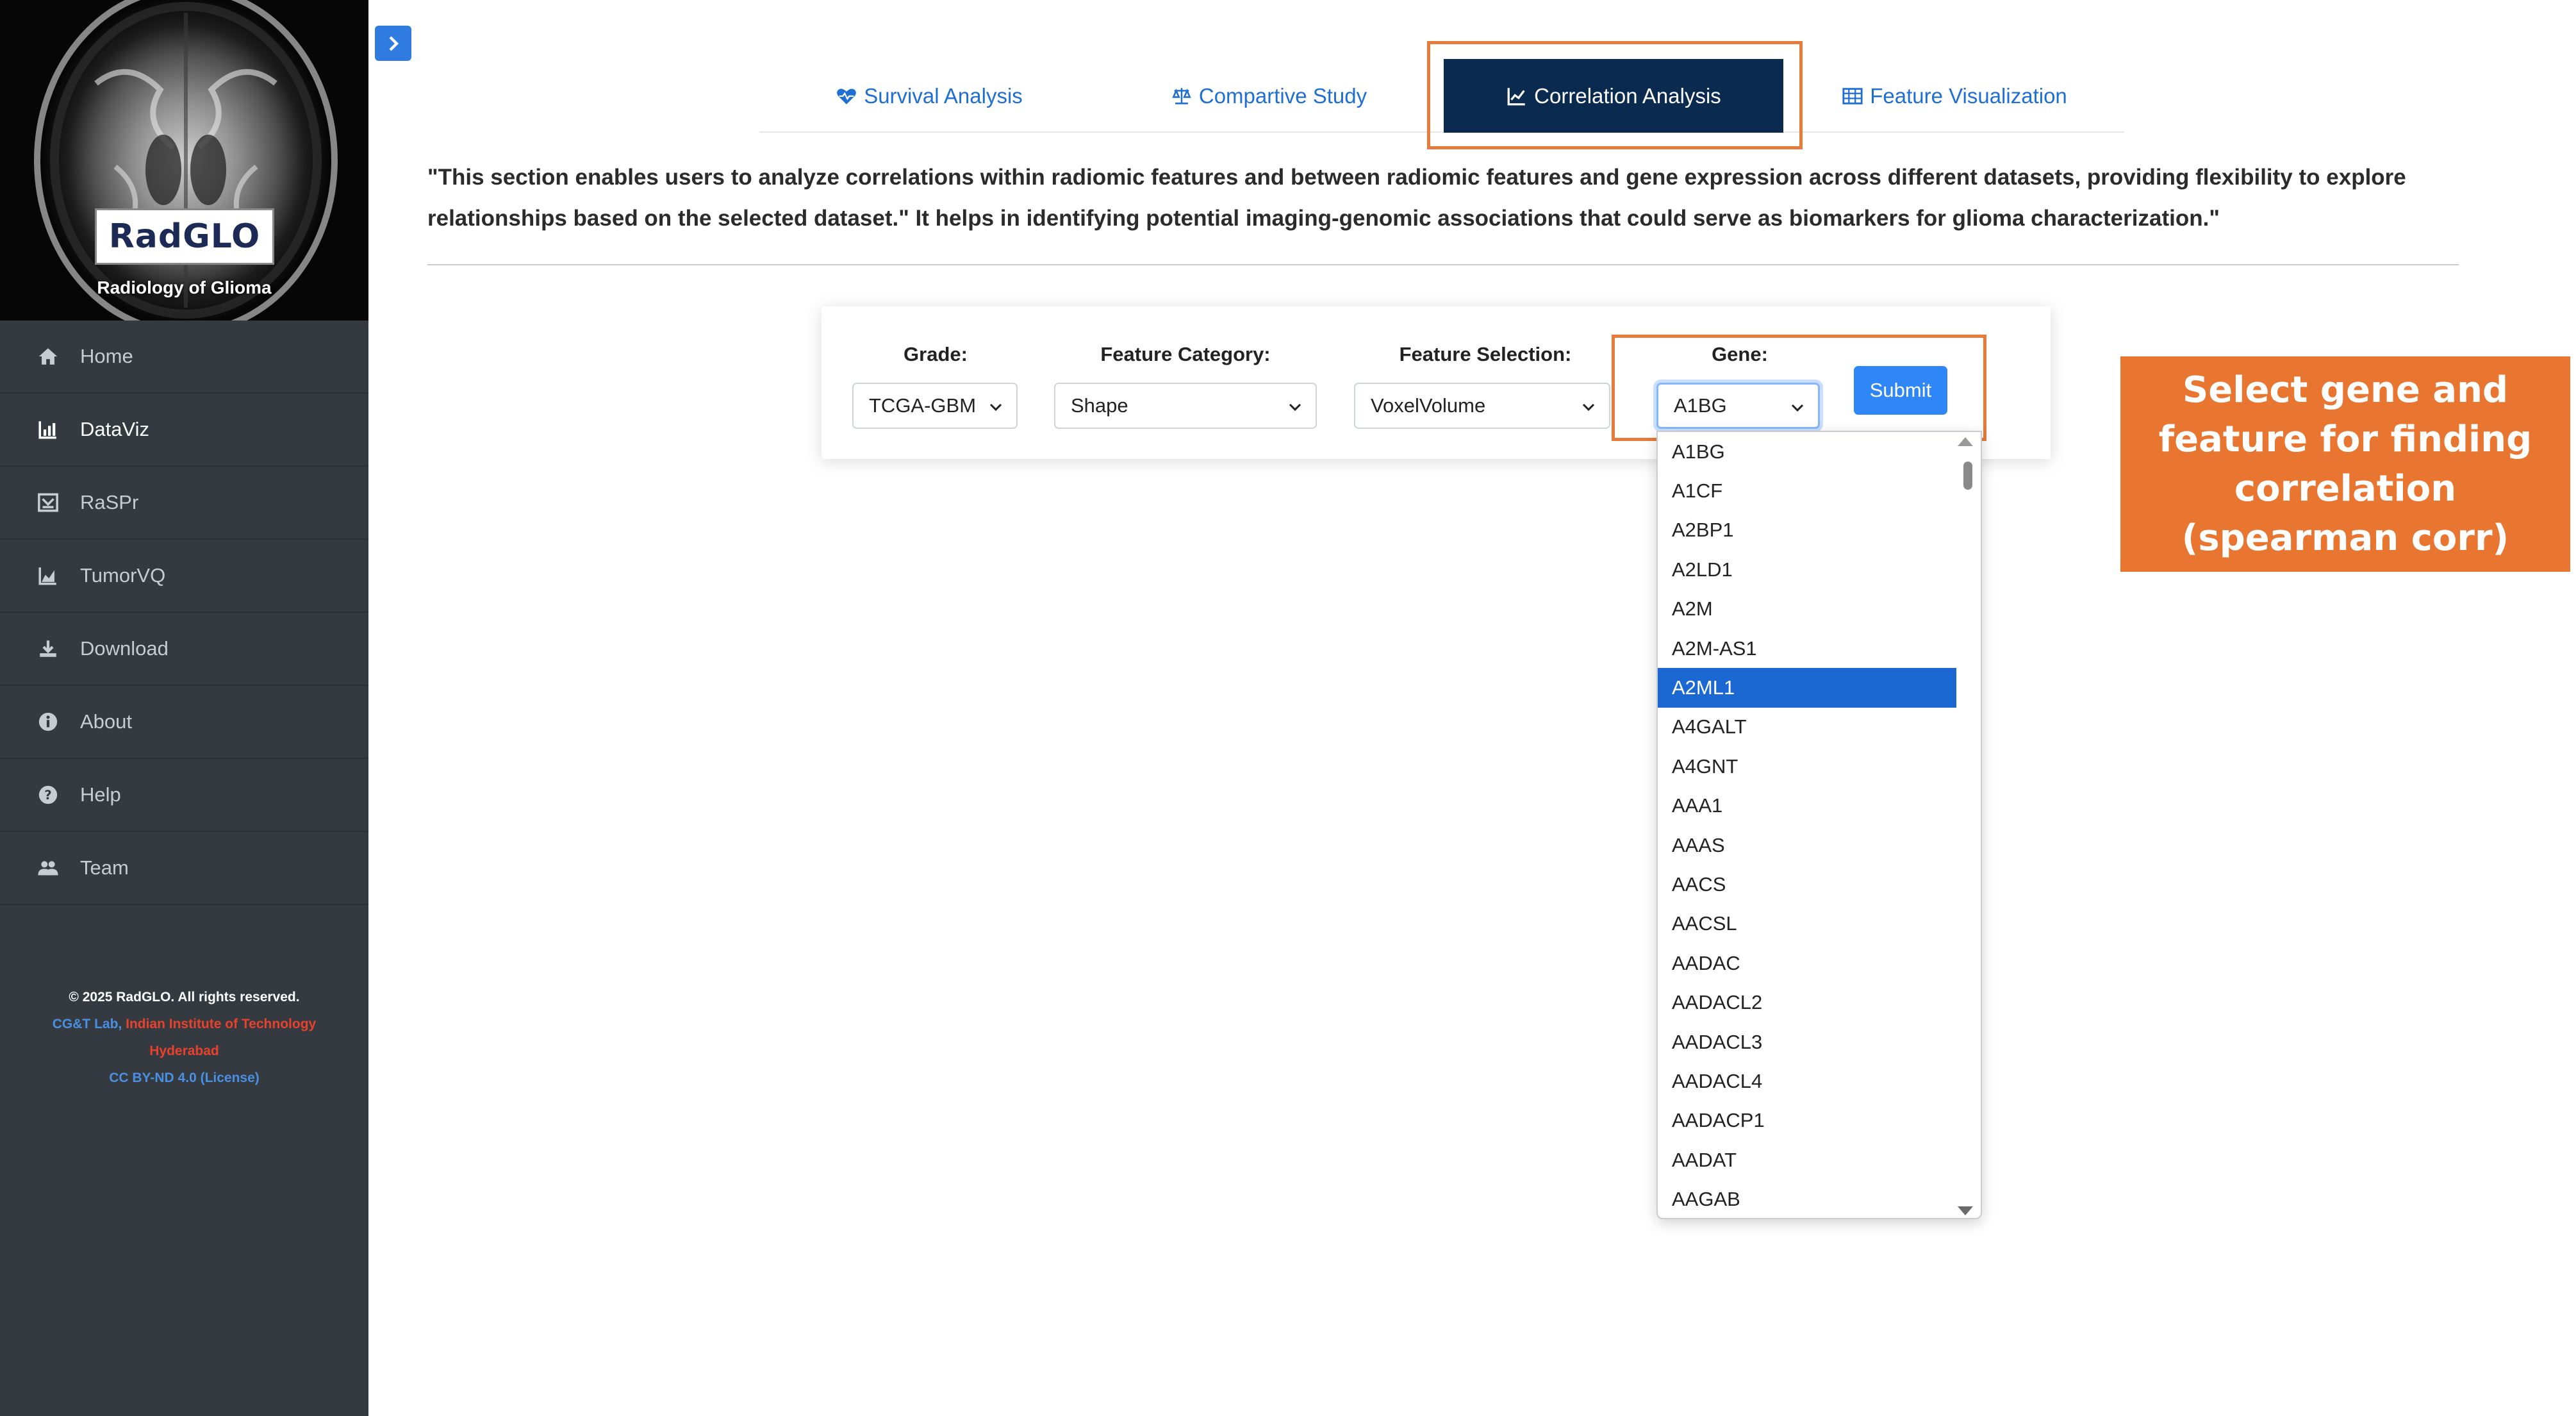 The width and height of the screenshot is (2576, 1416). I want to click on gene-option-highlighted: A2ML1, so click(1808, 688).